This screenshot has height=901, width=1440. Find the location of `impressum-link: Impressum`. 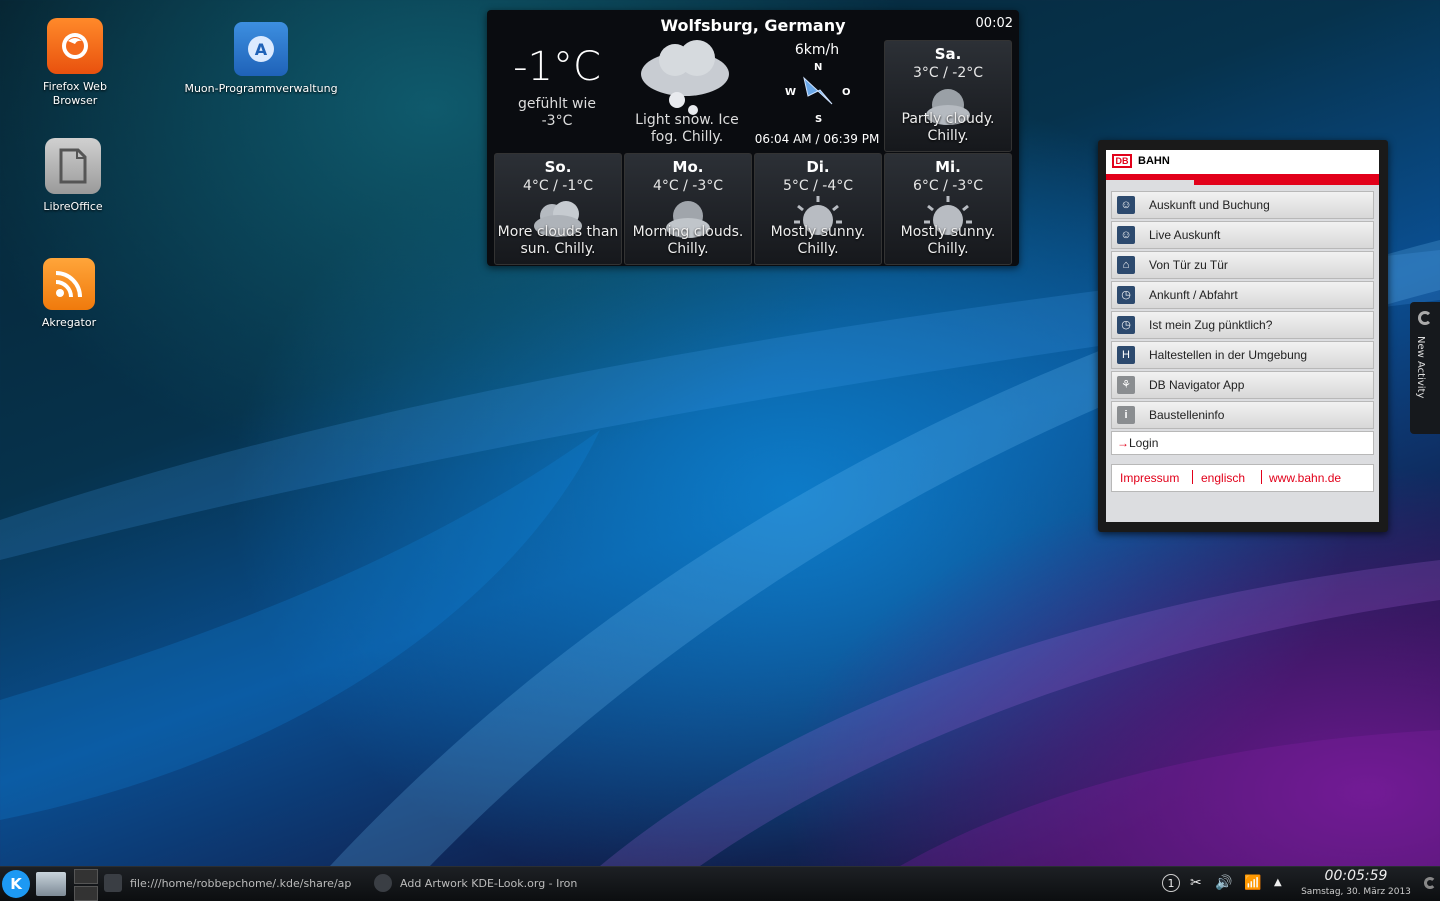

impressum-link: Impressum is located at coordinates (1149, 478).